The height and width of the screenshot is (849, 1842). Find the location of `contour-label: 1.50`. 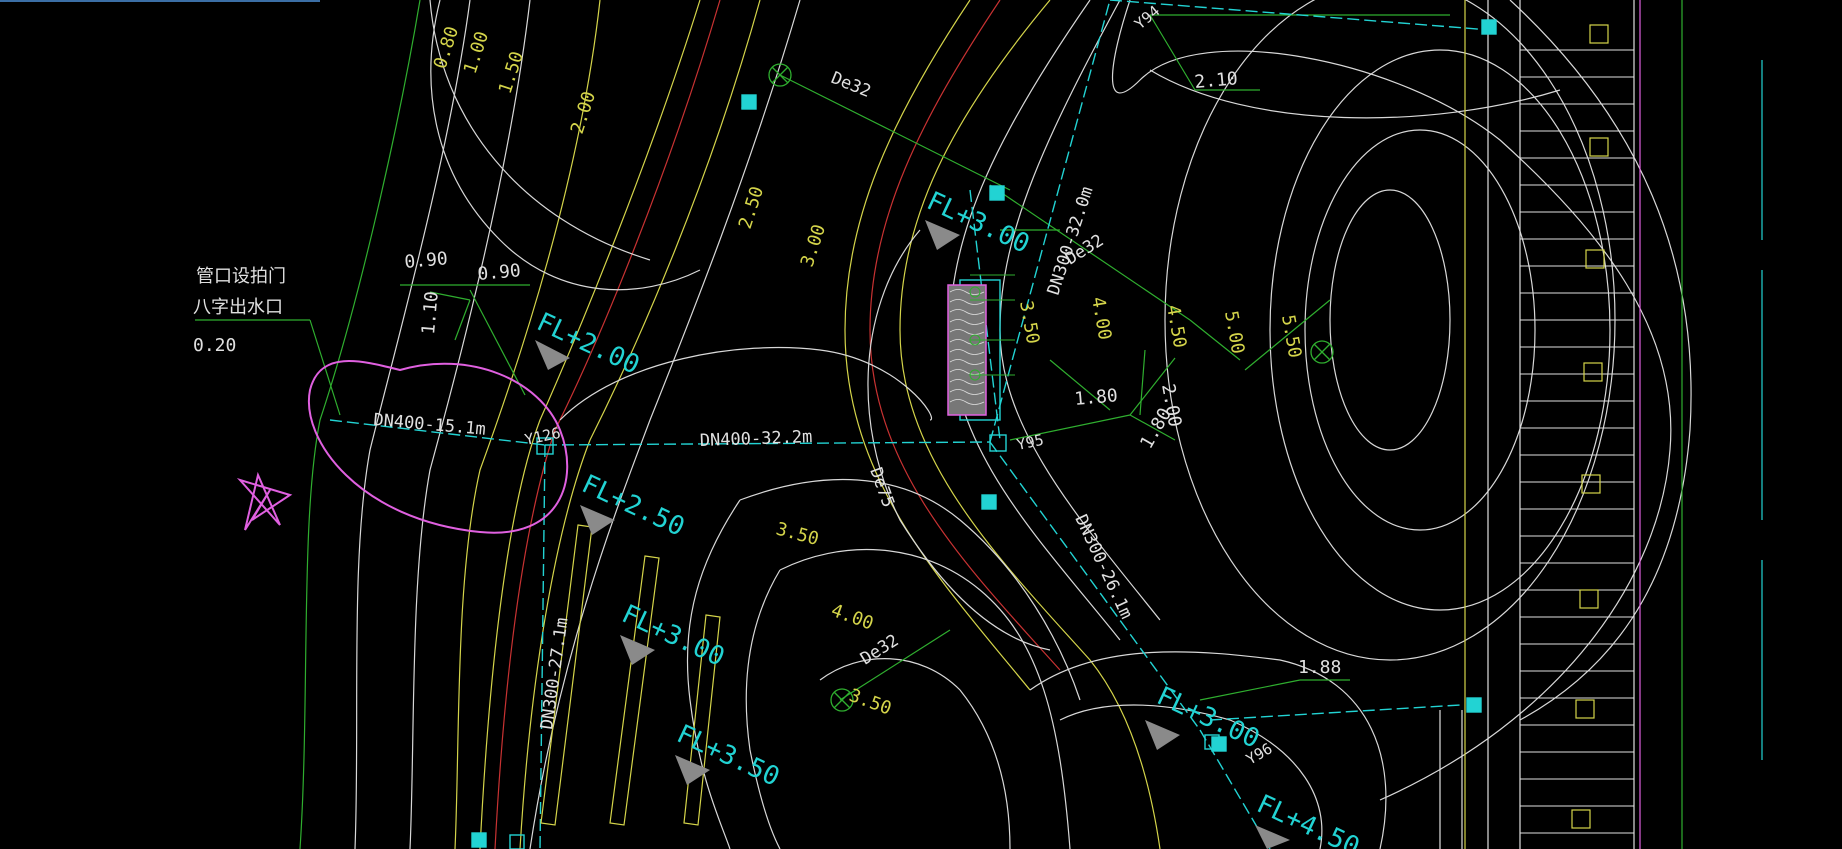

contour-label: 1.50 is located at coordinates (511, 73).